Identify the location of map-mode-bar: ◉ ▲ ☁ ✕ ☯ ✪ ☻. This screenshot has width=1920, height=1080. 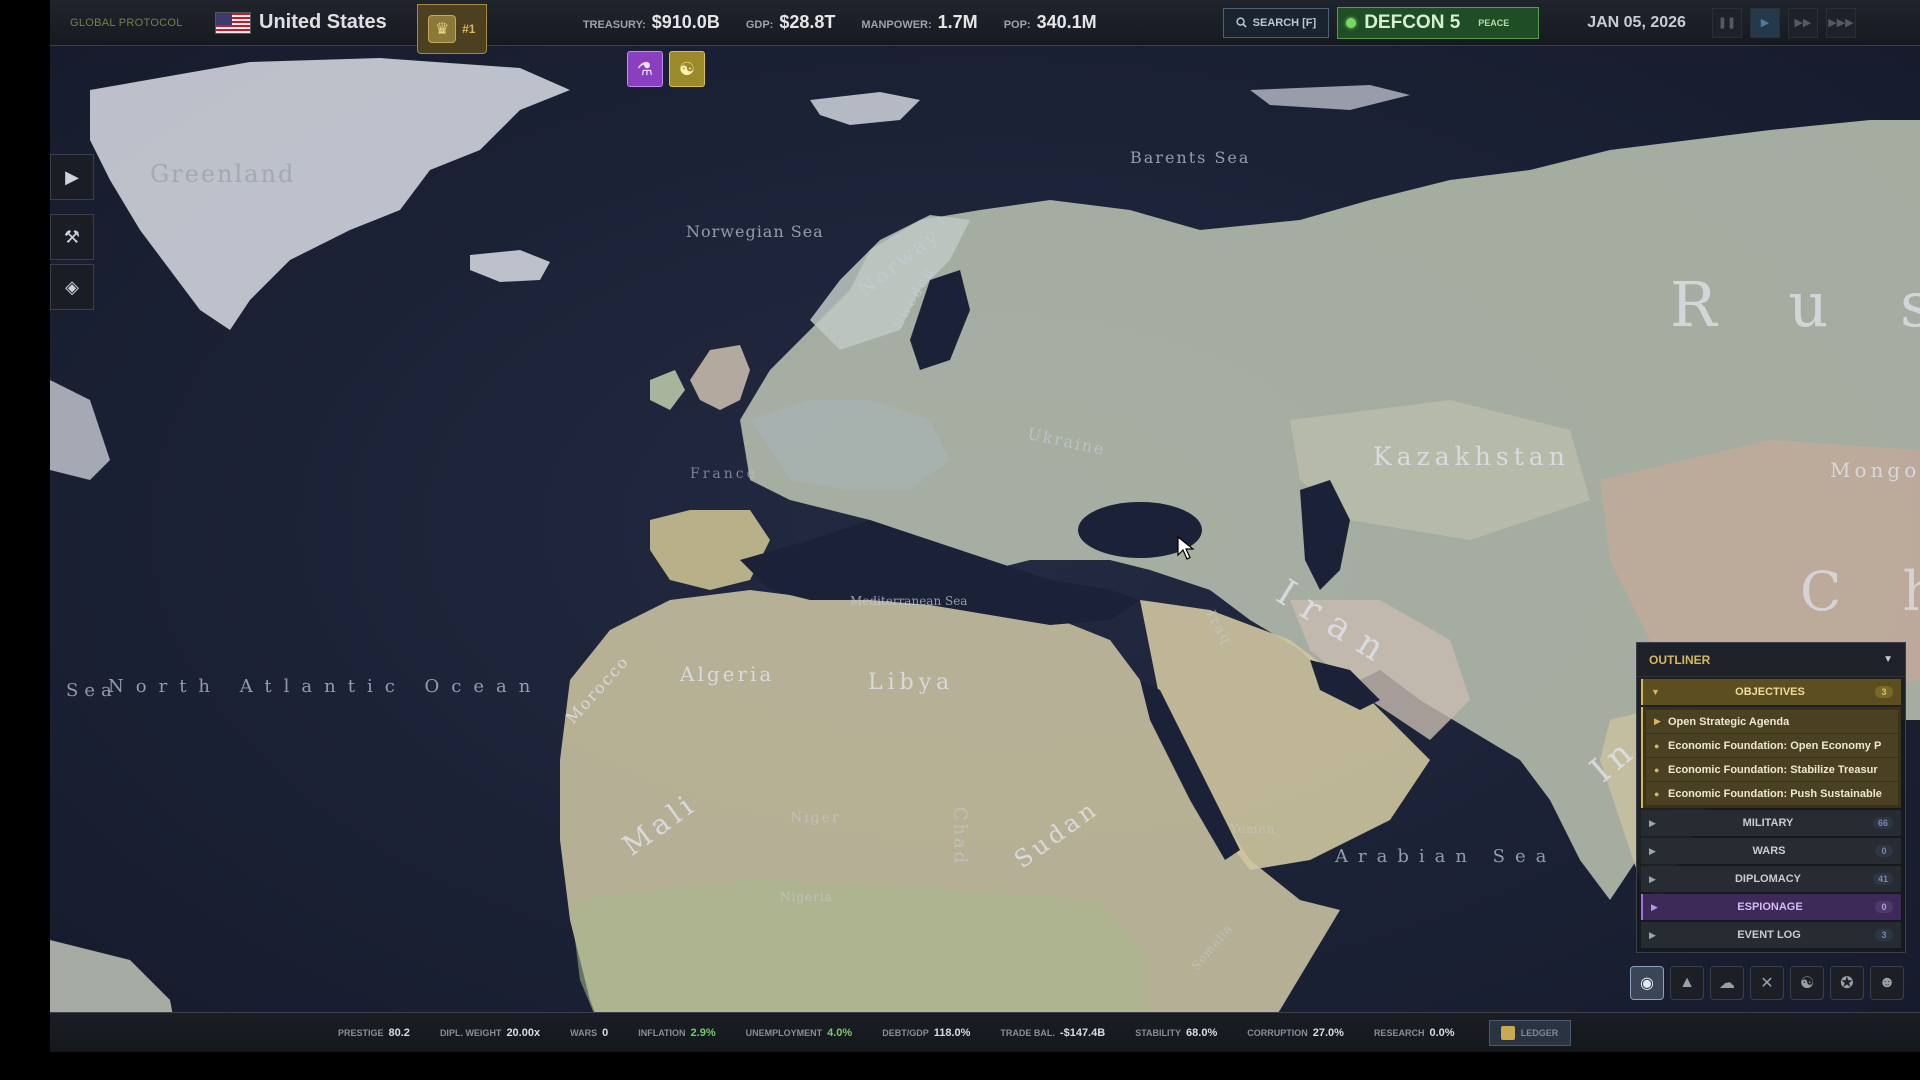
(1767, 983).